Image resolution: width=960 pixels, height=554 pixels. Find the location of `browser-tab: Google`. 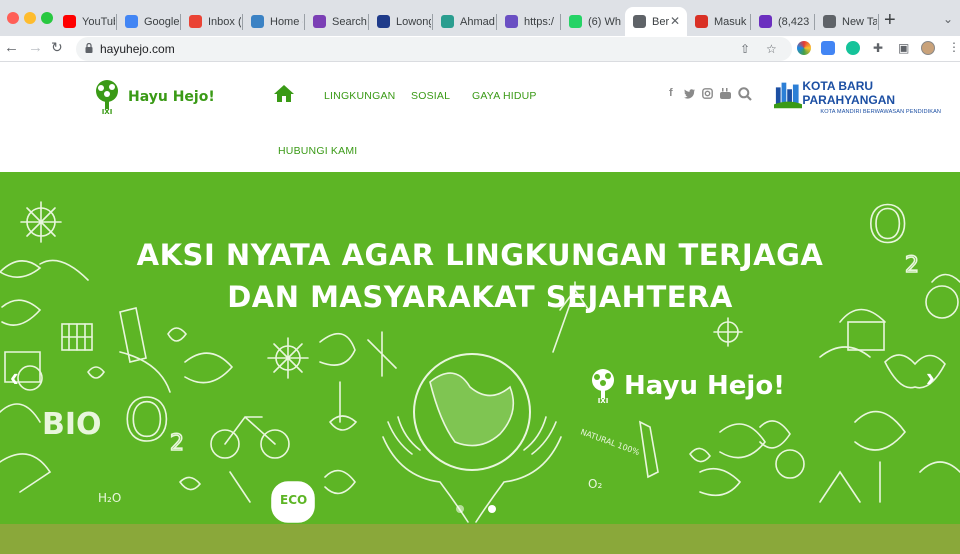

browser-tab: Google is located at coordinates (148, 21).